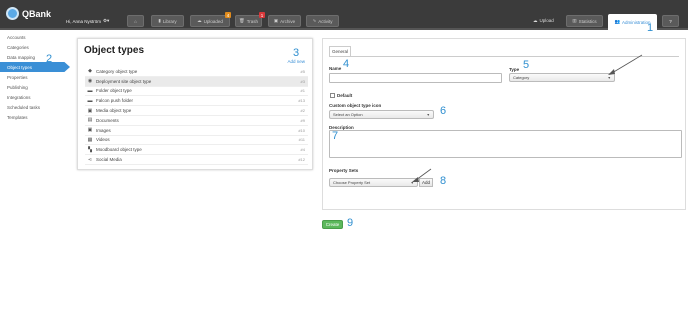 The image size is (688, 319). I want to click on sidebar-item-accounts: Accounts, so click(35, 37).